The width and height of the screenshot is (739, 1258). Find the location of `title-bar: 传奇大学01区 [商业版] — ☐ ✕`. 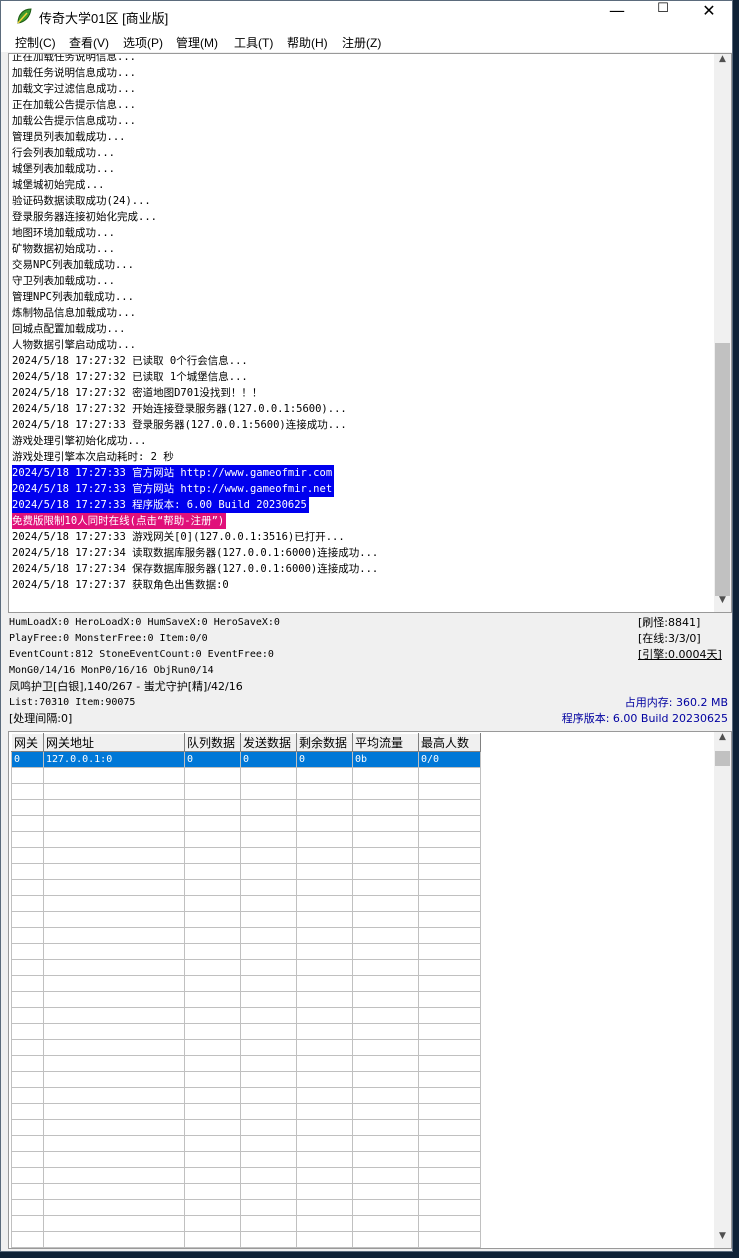

title-bar: 传奇大学01区 [商业版] — ☐ ✕ is located at coordinates (366, 16).